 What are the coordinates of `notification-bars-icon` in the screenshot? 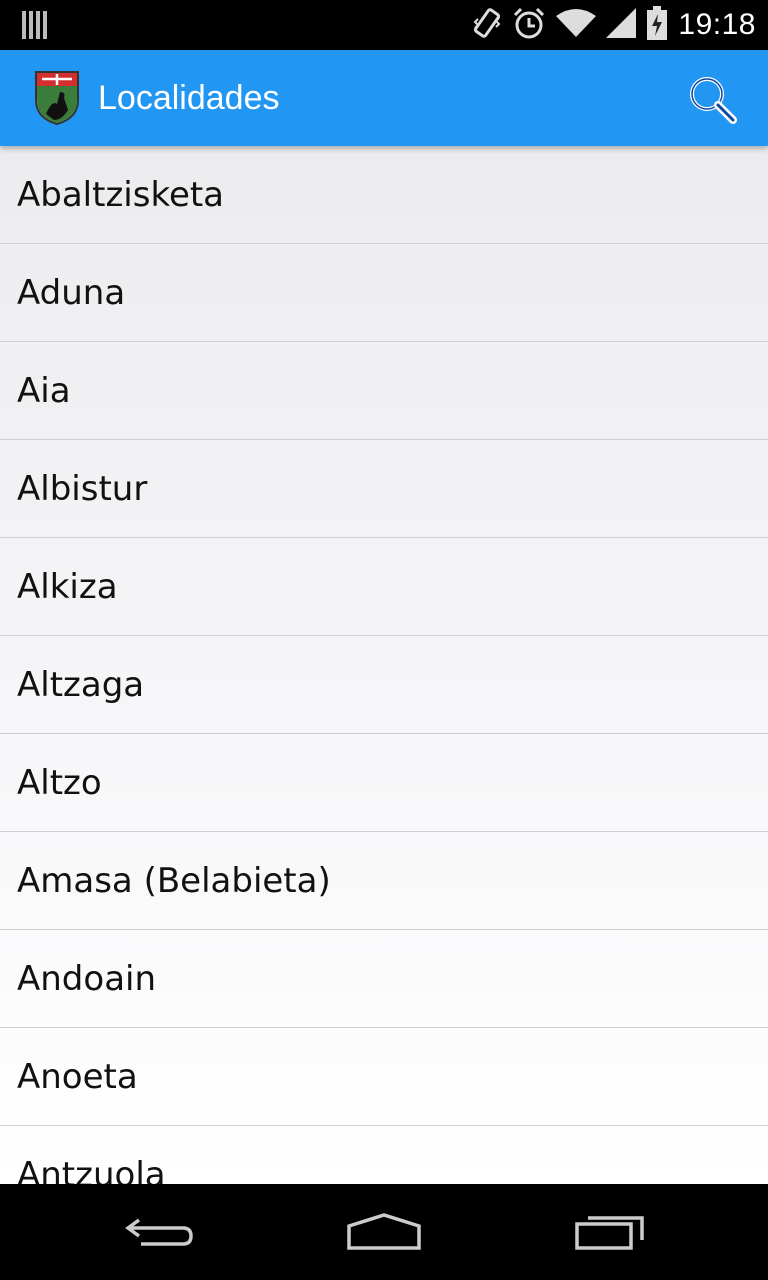 It's located at (35, 27).